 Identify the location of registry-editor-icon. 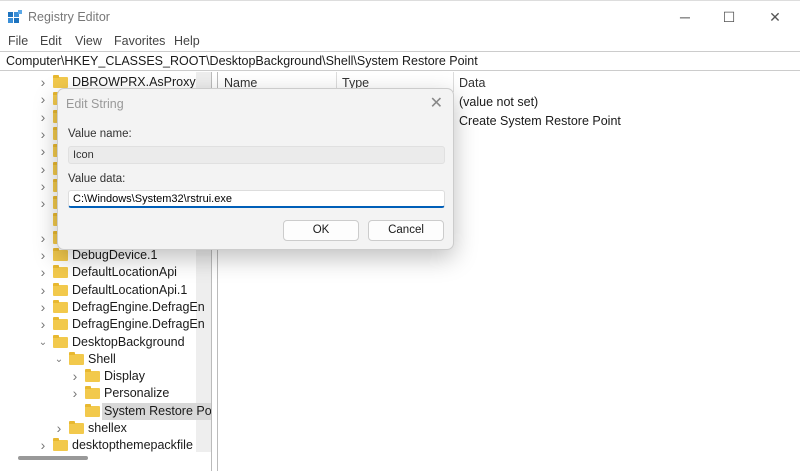
(15, 16).